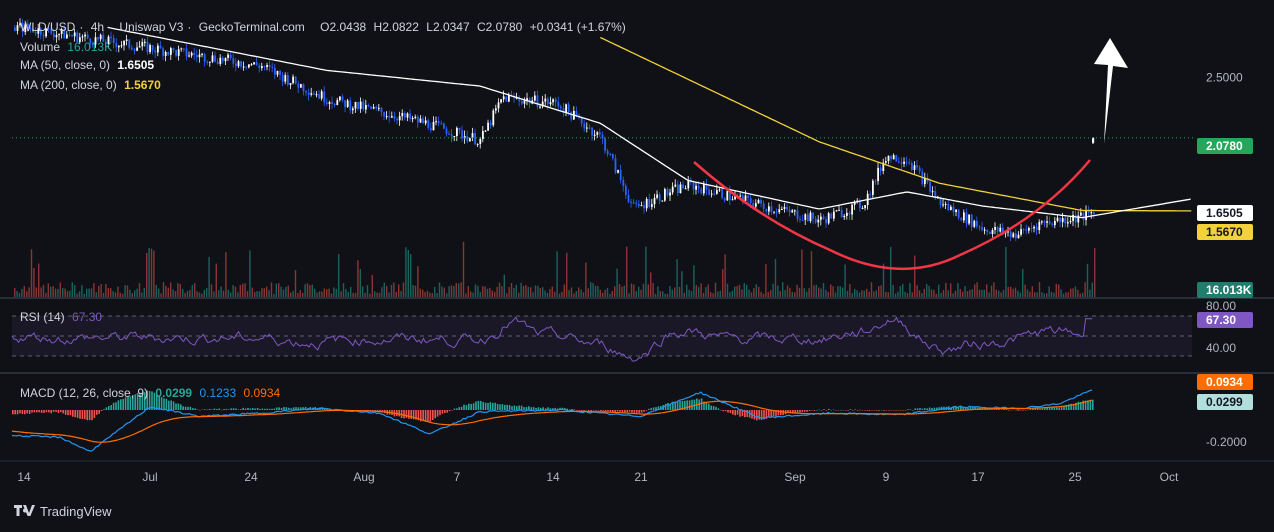 The image size is (1274, 532). What do you see at coordinates (97, 27) in the screenshot?
I see `interval: 4h` at bounding box center [97, 27].